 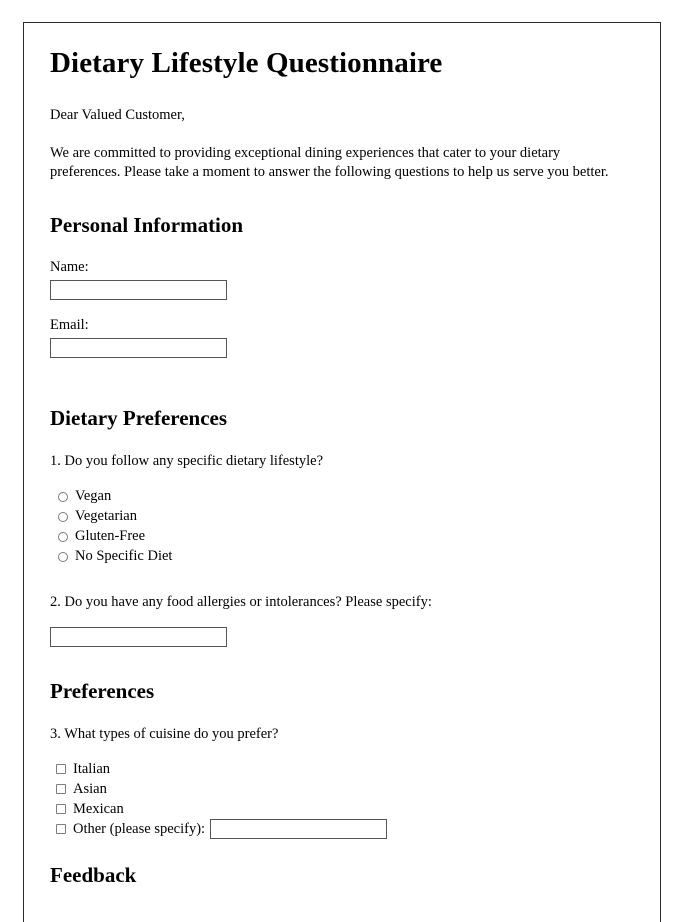 I want to click on radio-option-vegetarian: Vegetarian, so click(x=342, y=517).